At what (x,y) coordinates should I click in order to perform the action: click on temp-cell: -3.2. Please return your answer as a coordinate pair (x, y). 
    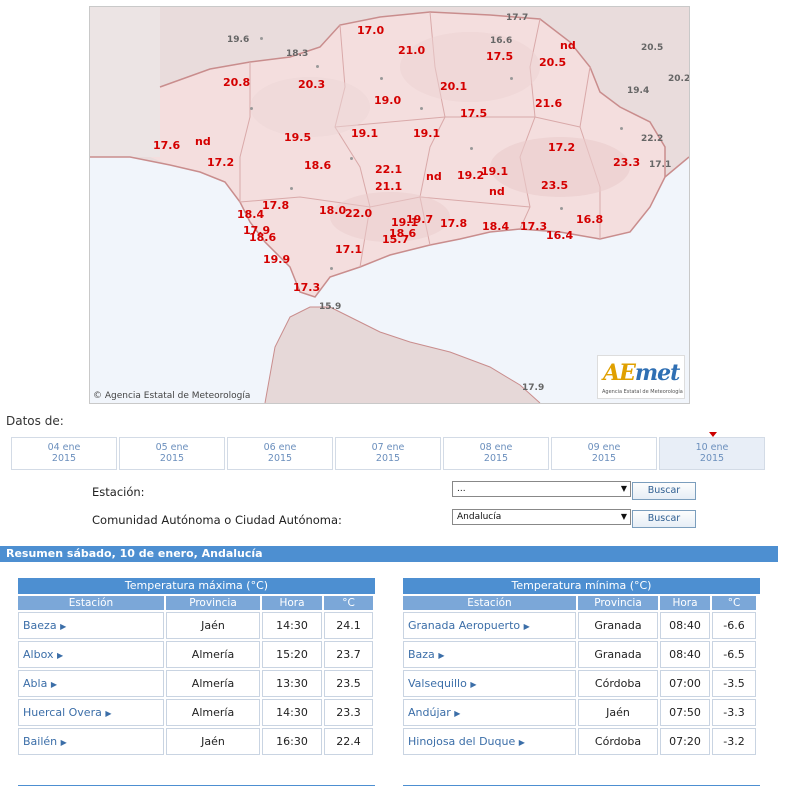
    Looking at the image, I should click on (734, 741).